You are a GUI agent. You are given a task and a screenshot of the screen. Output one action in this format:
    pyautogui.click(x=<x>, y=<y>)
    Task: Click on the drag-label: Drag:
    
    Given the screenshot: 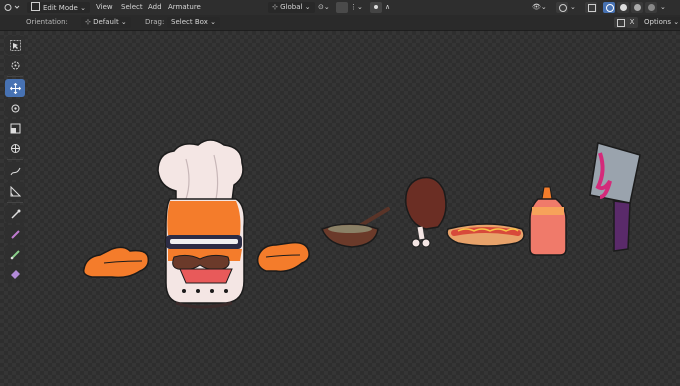 What is the action you would take?
    pyautogui.click(x=155, y=22)
    